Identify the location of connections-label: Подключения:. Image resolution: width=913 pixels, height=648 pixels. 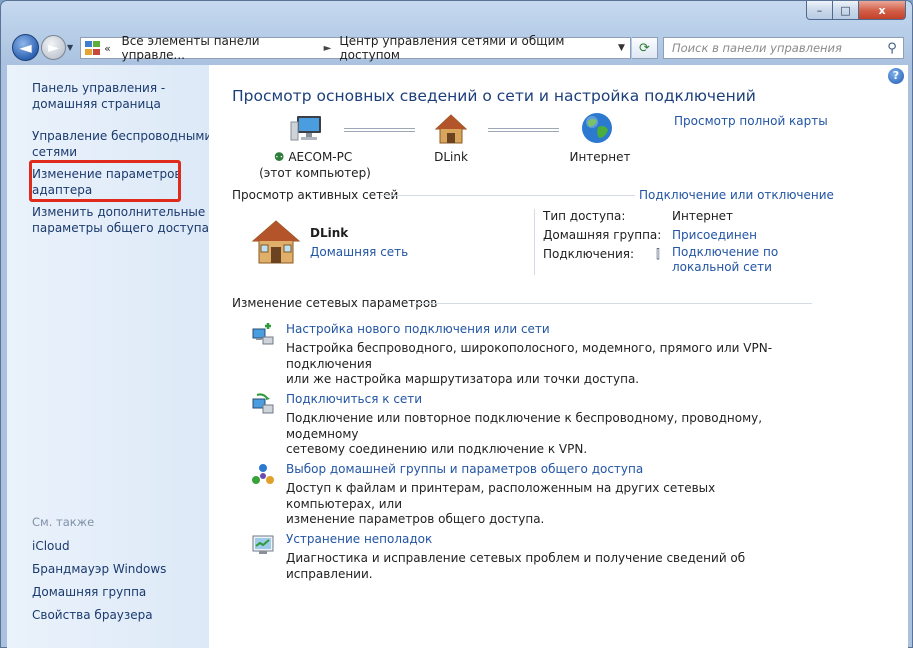
(589, 254).